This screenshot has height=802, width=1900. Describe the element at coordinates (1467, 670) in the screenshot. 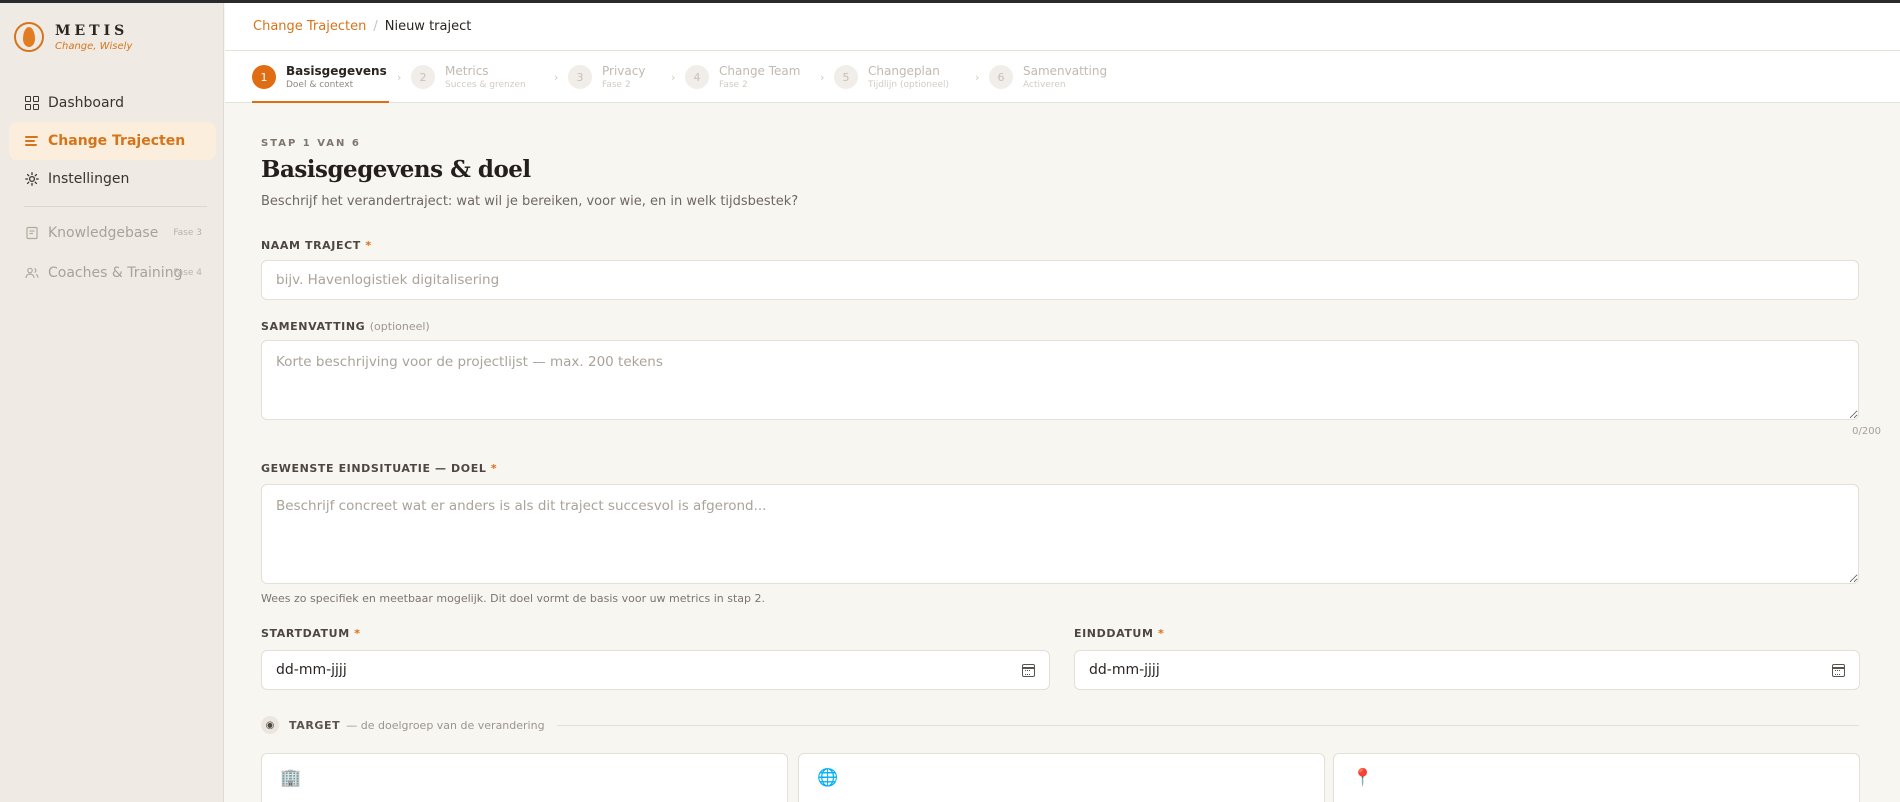

I see `einddatum-input: dd-mm-jjjj` at that location.